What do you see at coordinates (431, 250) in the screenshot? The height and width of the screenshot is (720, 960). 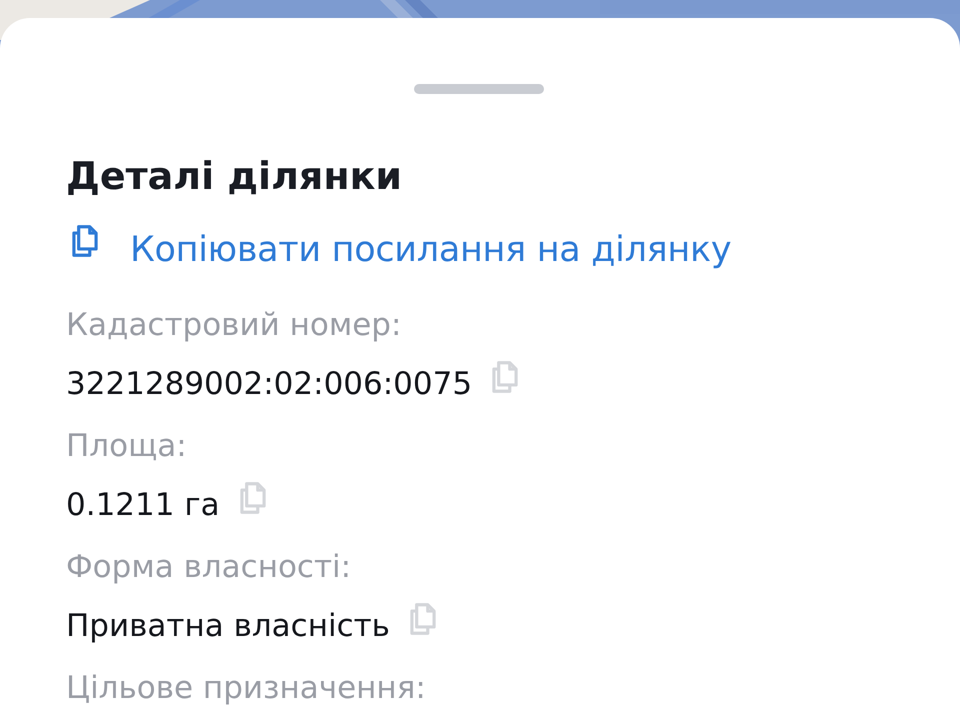 I see `copy-link: Копіювати посилання на ділянку` at bounding box center [431, 250].